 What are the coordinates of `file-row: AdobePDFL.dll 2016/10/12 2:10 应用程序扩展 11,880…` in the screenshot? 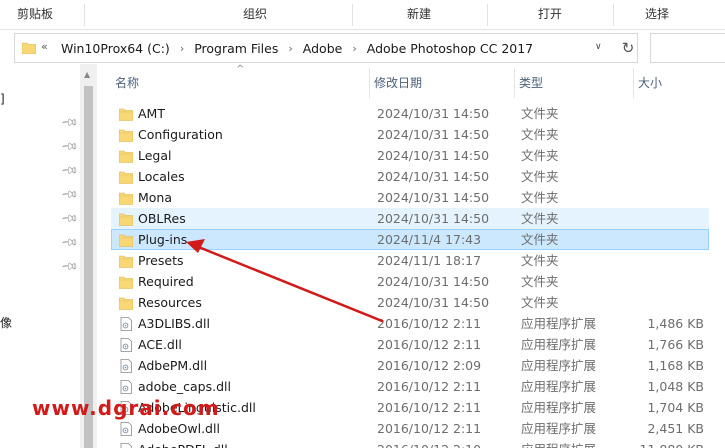 It's located at (410, 443).